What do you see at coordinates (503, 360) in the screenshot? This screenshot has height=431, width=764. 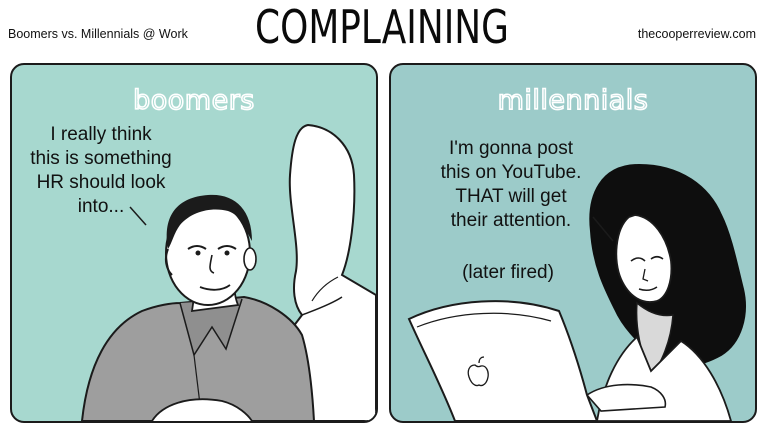 I see `laptop` at bounding box center [503, 360].